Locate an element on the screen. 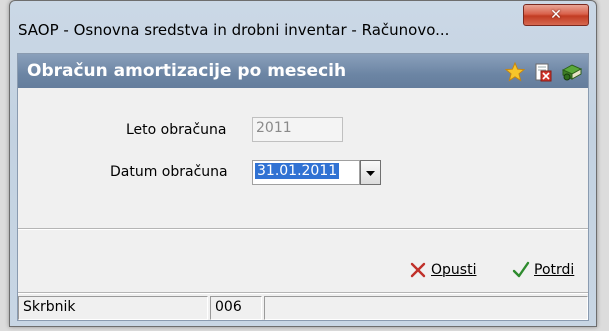  form-header: Obračun amortizacije po mesecih is located at coordinates (303, 71).